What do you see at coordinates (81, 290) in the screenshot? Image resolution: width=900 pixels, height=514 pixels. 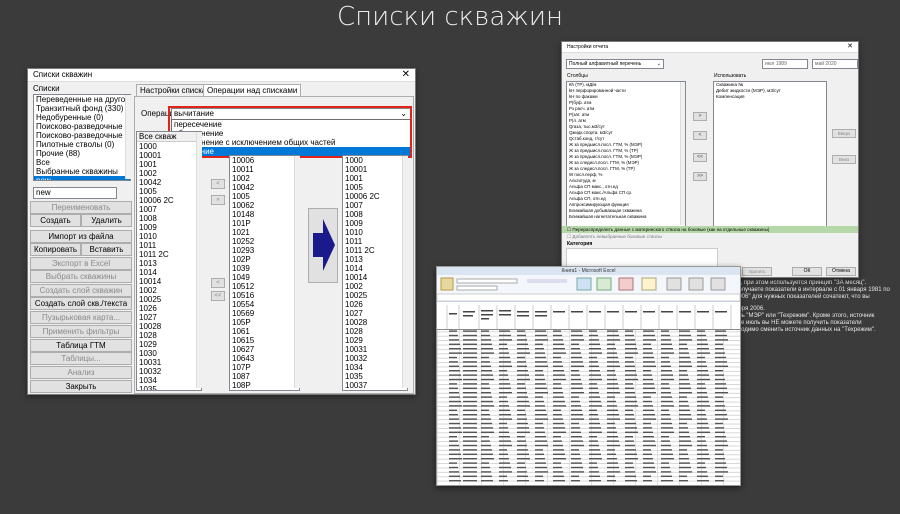 I see `create-layer-button: Создать слой скважин` at bounding box center [81, 290].